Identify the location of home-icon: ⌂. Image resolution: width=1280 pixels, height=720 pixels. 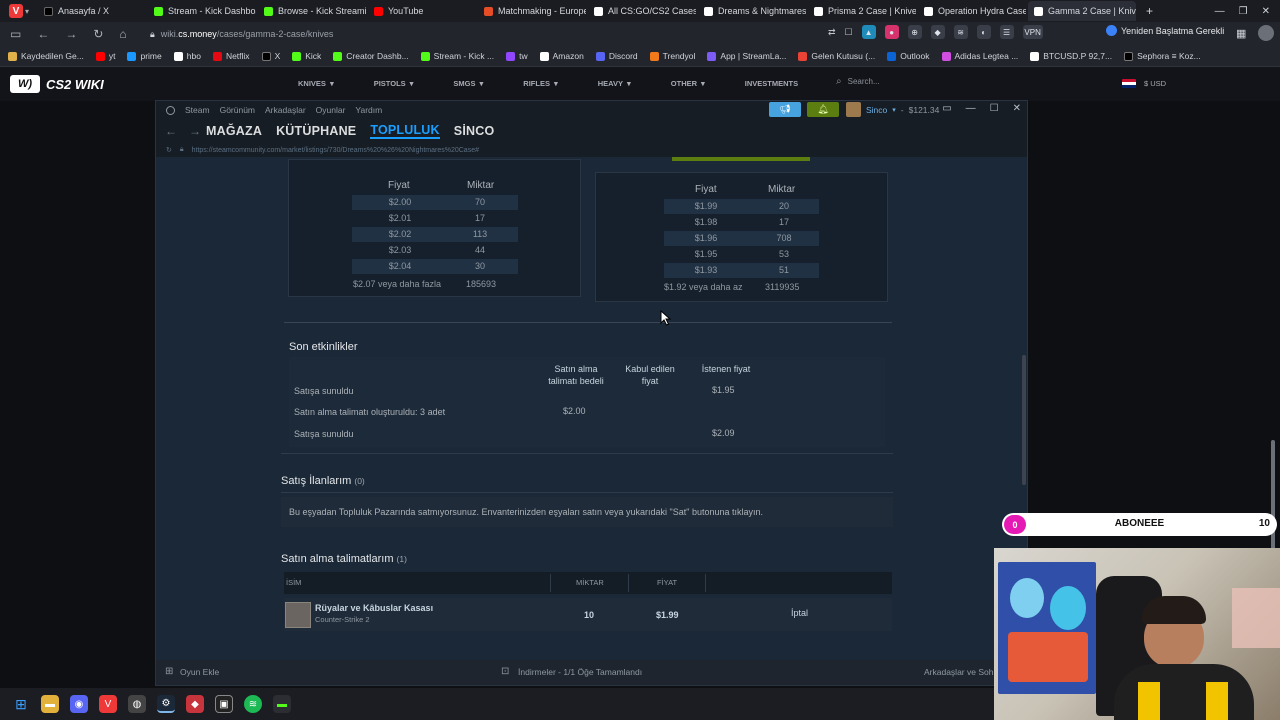
(122, 34).